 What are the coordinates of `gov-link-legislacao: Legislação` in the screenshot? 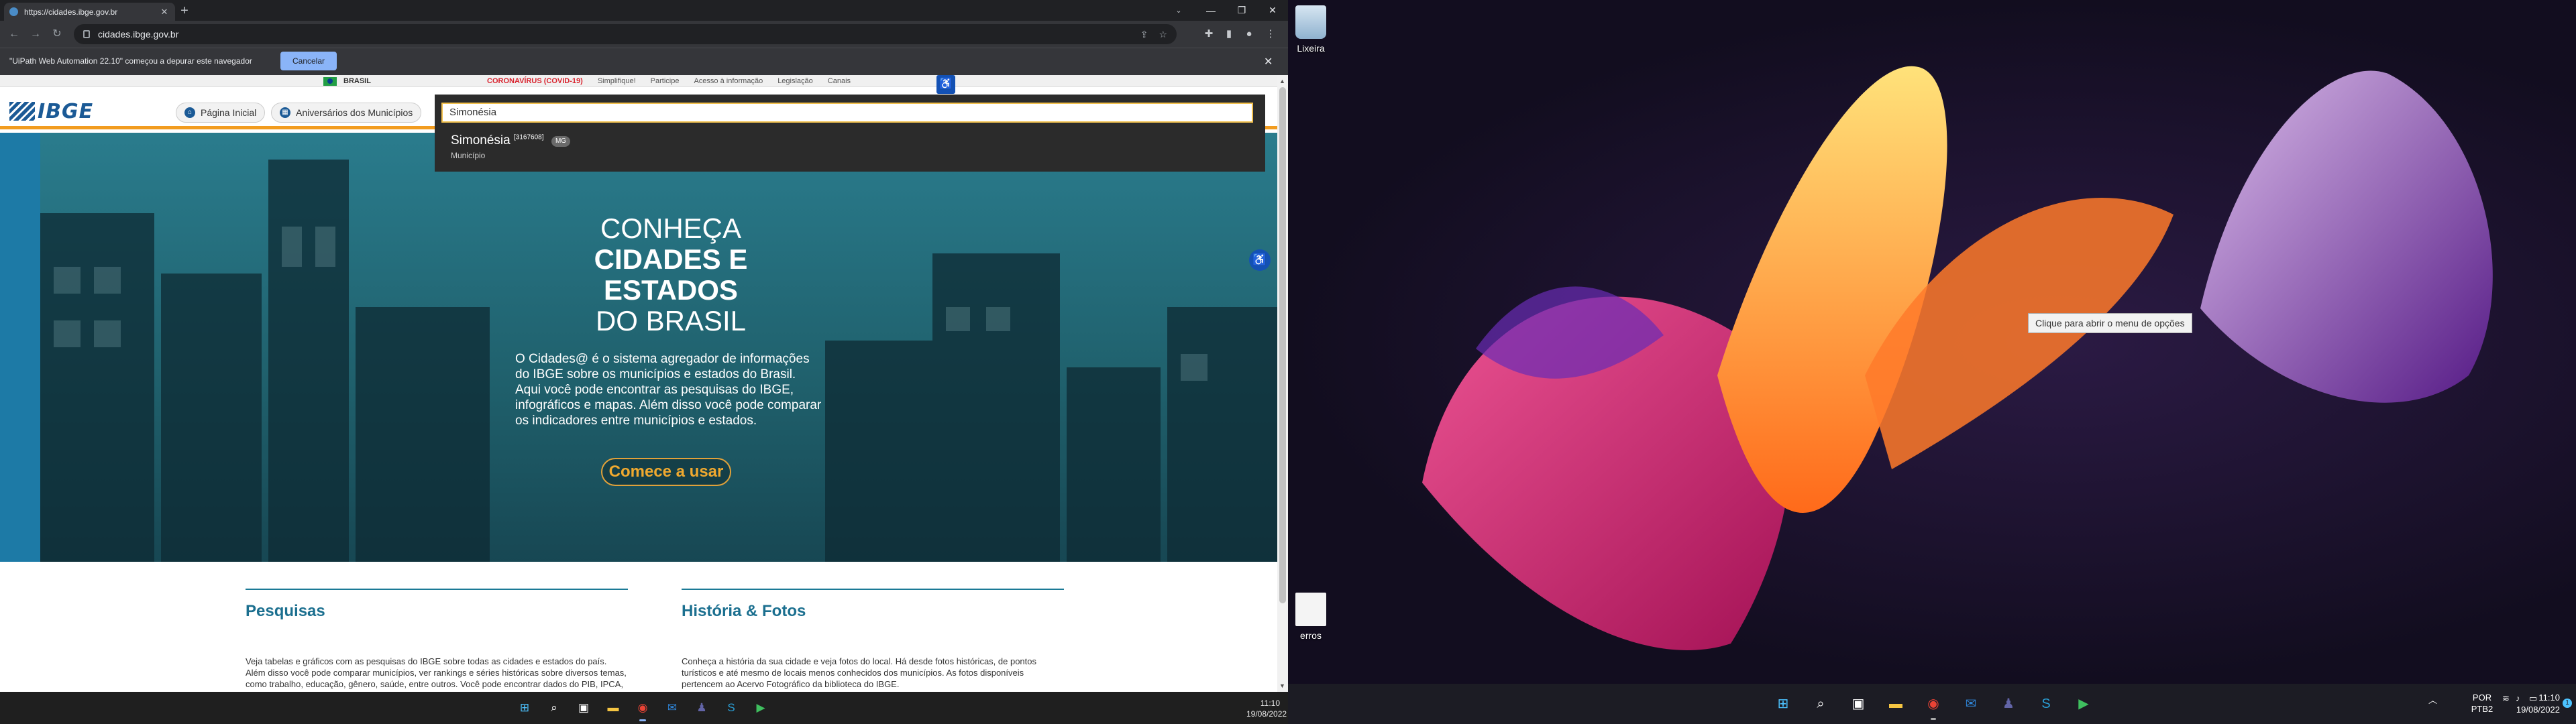 It's located at (795, 81).